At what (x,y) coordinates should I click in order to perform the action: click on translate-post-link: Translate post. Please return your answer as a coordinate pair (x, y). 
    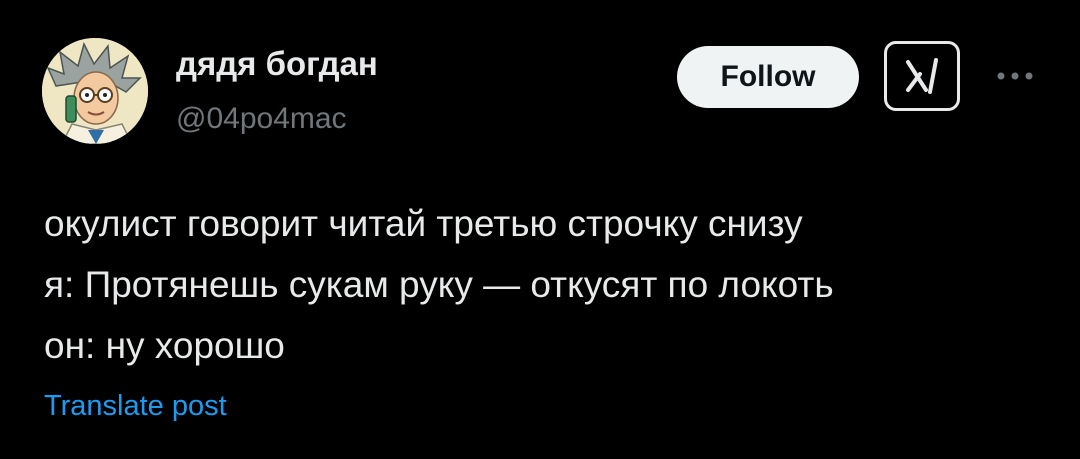
    Looking at the image, I should click on (135, 406).